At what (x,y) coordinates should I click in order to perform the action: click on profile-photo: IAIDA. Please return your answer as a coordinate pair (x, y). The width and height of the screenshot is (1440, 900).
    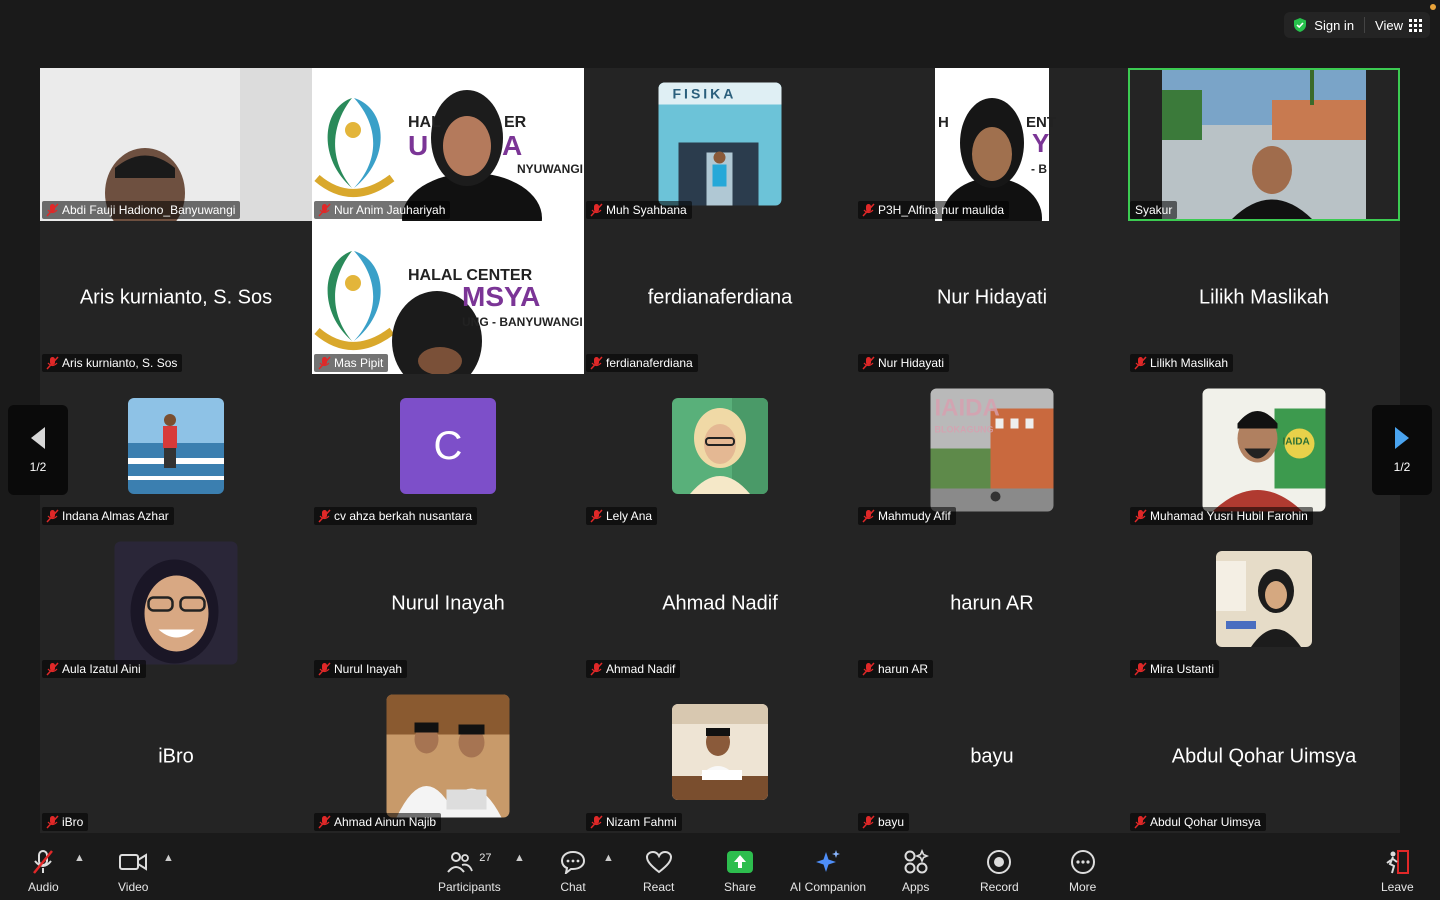
    Looking at the image, I should click on (1264, 450).